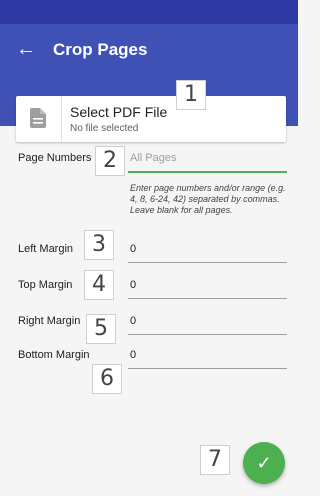 This screenshot has height=496, width=320. What do you see at coordinates (191, 95) in the screenshot?
I see `marker-1: 1` at bounding box center [191, 95].